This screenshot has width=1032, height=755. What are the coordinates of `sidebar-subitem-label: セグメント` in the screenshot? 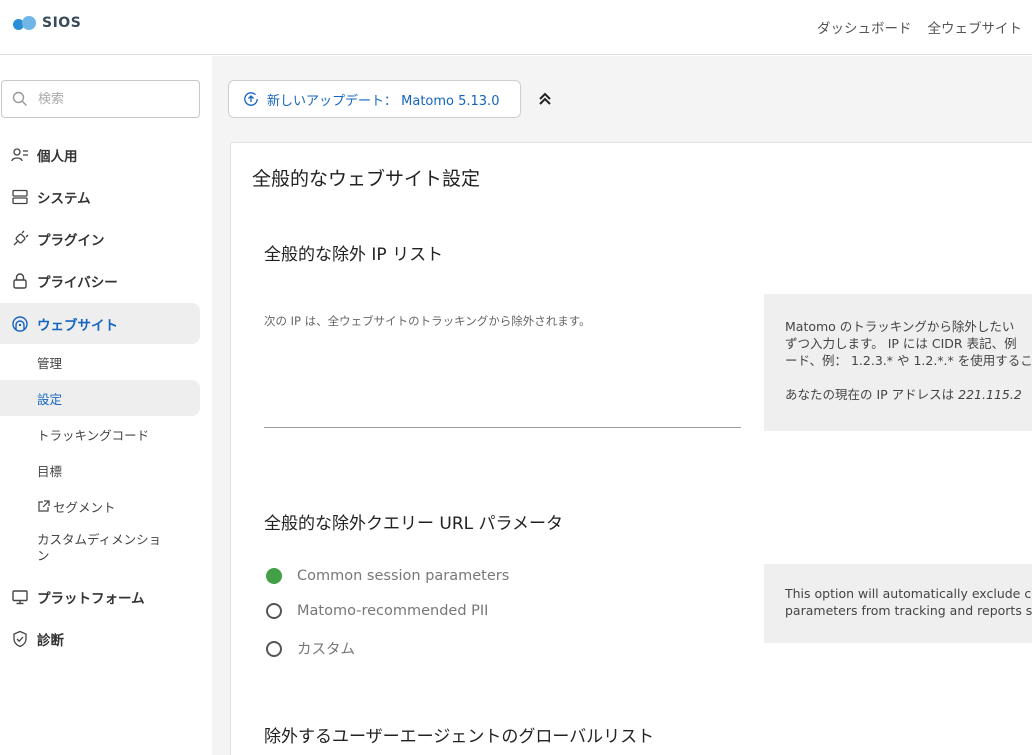 It's located at (84, 507).